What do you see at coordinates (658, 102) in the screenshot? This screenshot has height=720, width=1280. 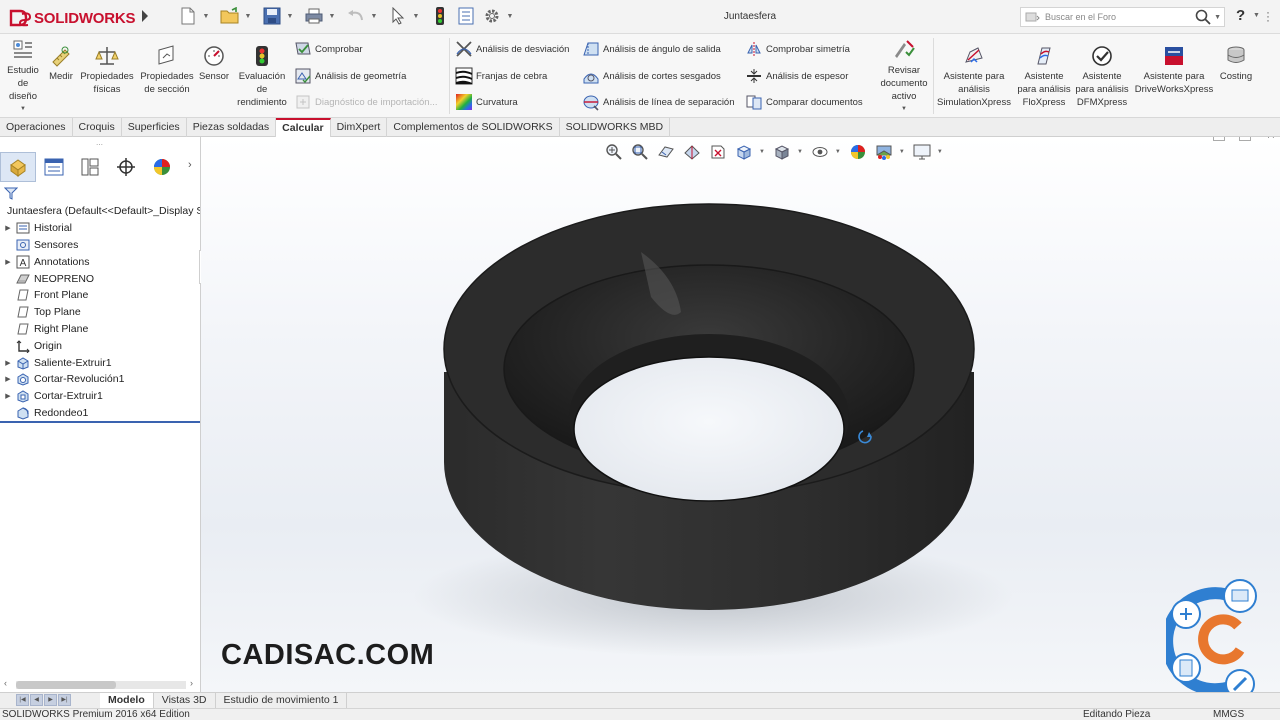 I see `parting-line-analysis-button: Análisis de línea de separación` at bounding box center [658, 102].